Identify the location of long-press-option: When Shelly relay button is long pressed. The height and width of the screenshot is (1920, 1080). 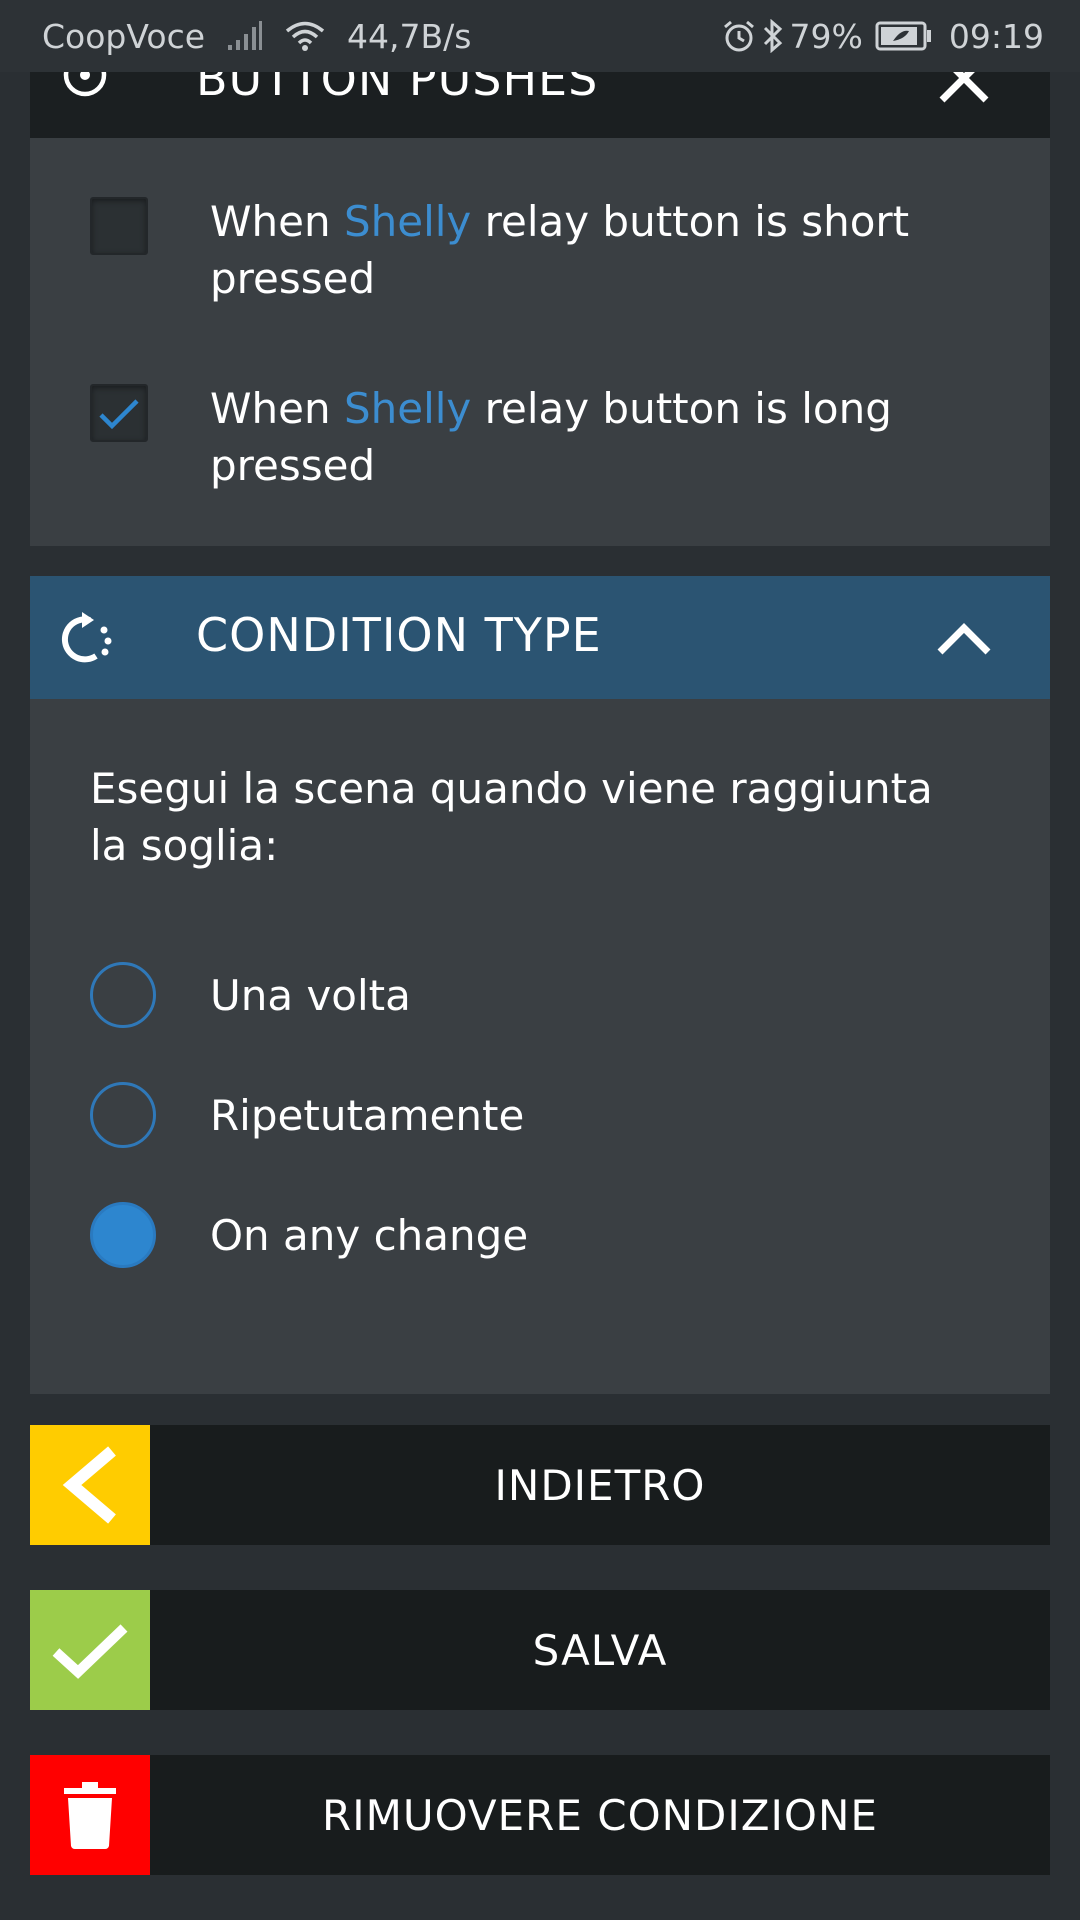
(491, 437).